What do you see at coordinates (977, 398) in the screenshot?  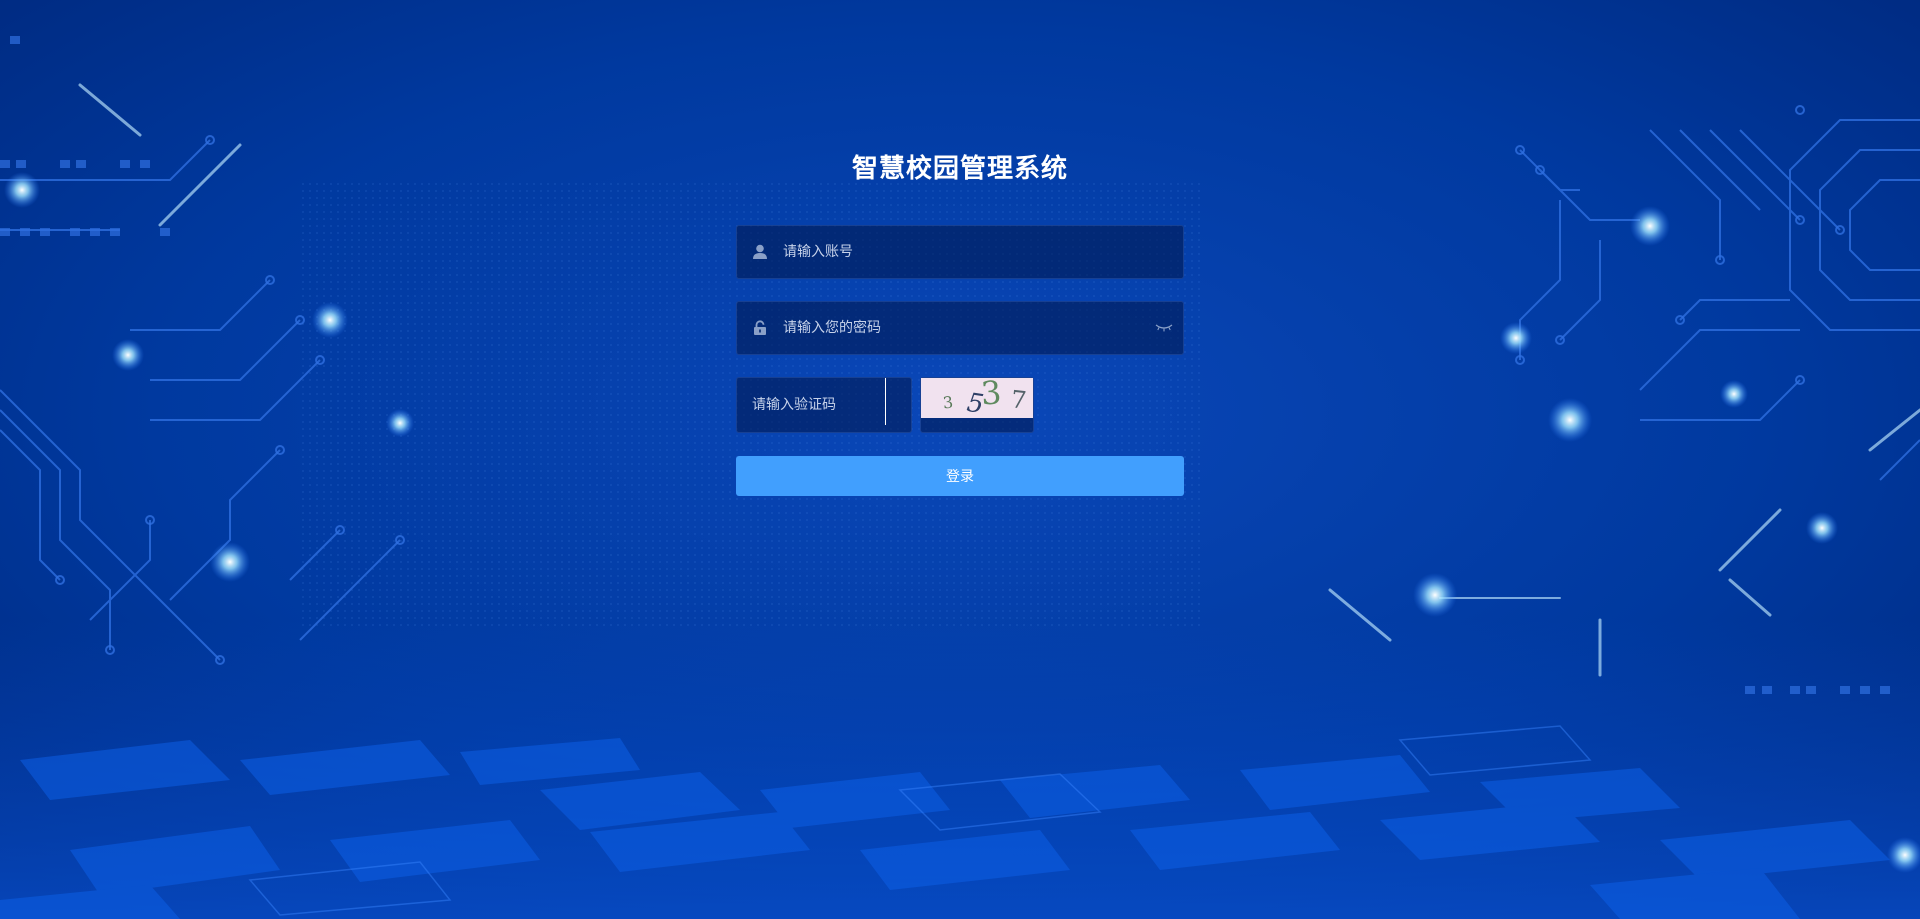 I see `captcha-image: 3 5 3 7` at bounding box center [977, 398].